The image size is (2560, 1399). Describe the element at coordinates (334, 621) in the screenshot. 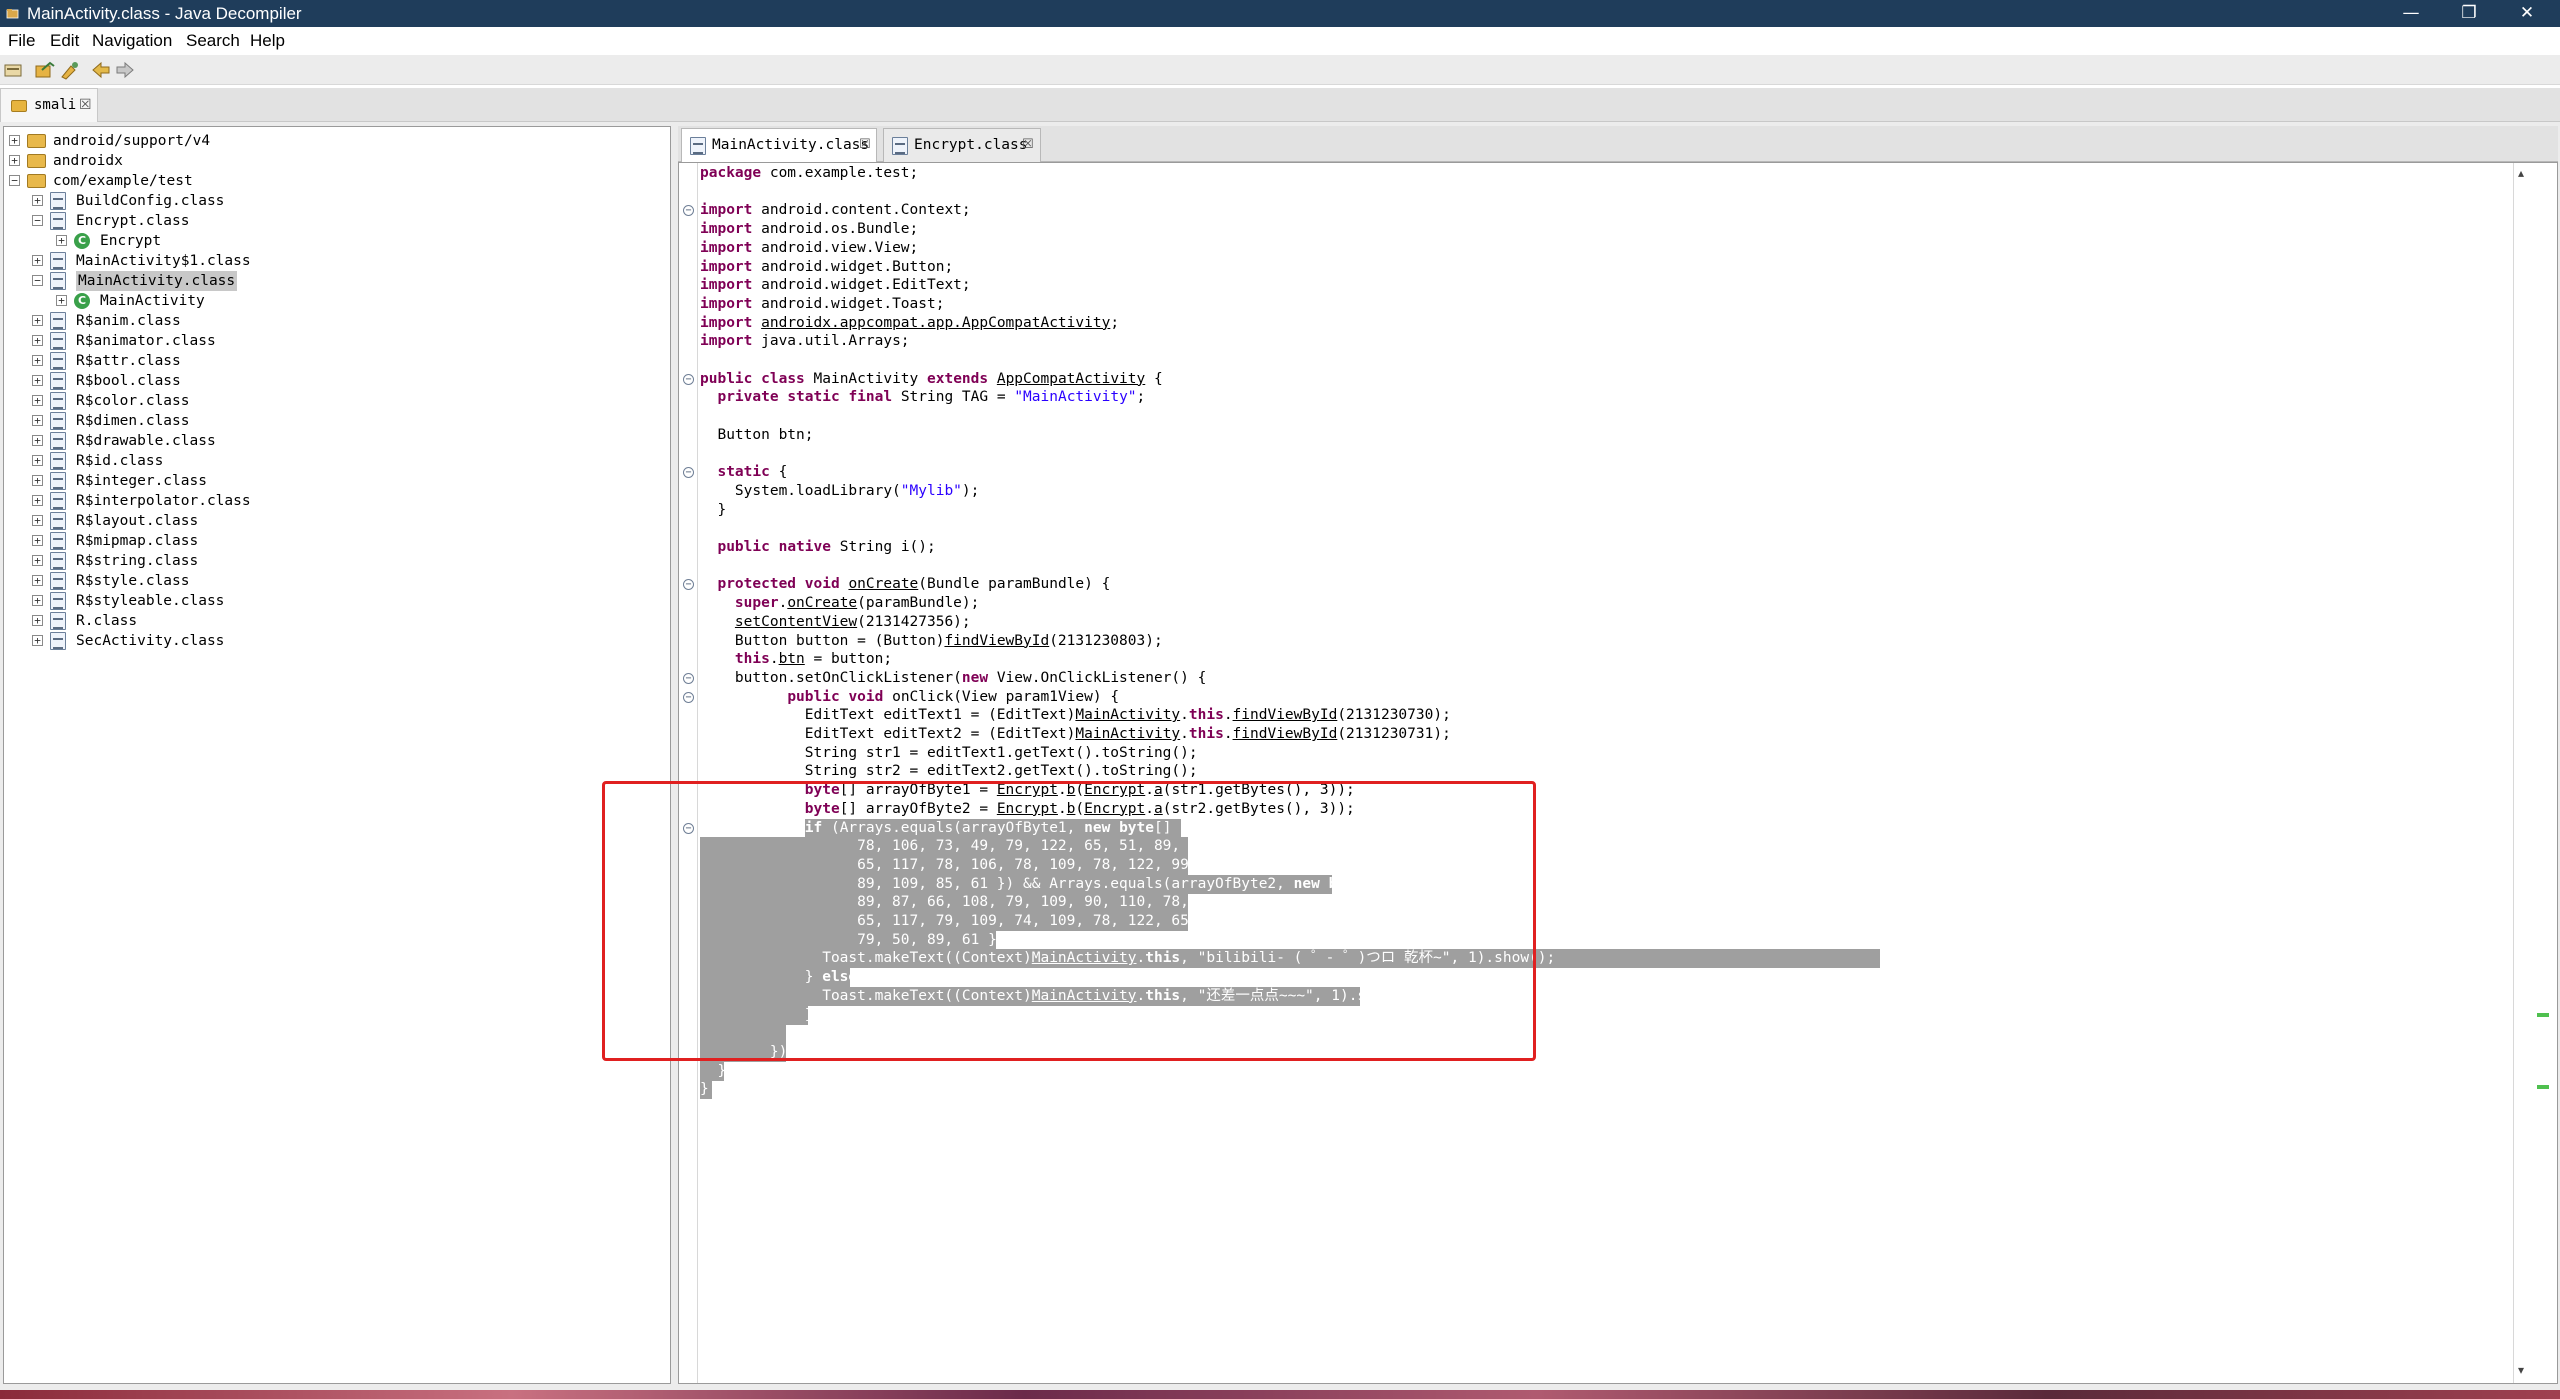

I see `tree-item: + R.class` at that location.